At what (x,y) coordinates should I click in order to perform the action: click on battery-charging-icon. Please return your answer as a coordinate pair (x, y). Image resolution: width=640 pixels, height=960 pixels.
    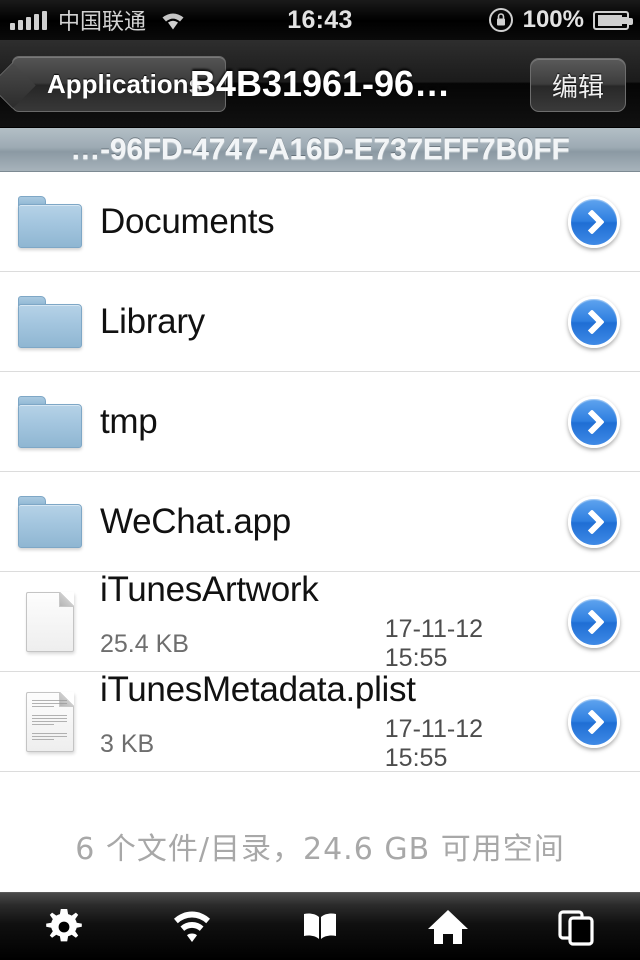
    Looking at the image, I should click on (613, 20).